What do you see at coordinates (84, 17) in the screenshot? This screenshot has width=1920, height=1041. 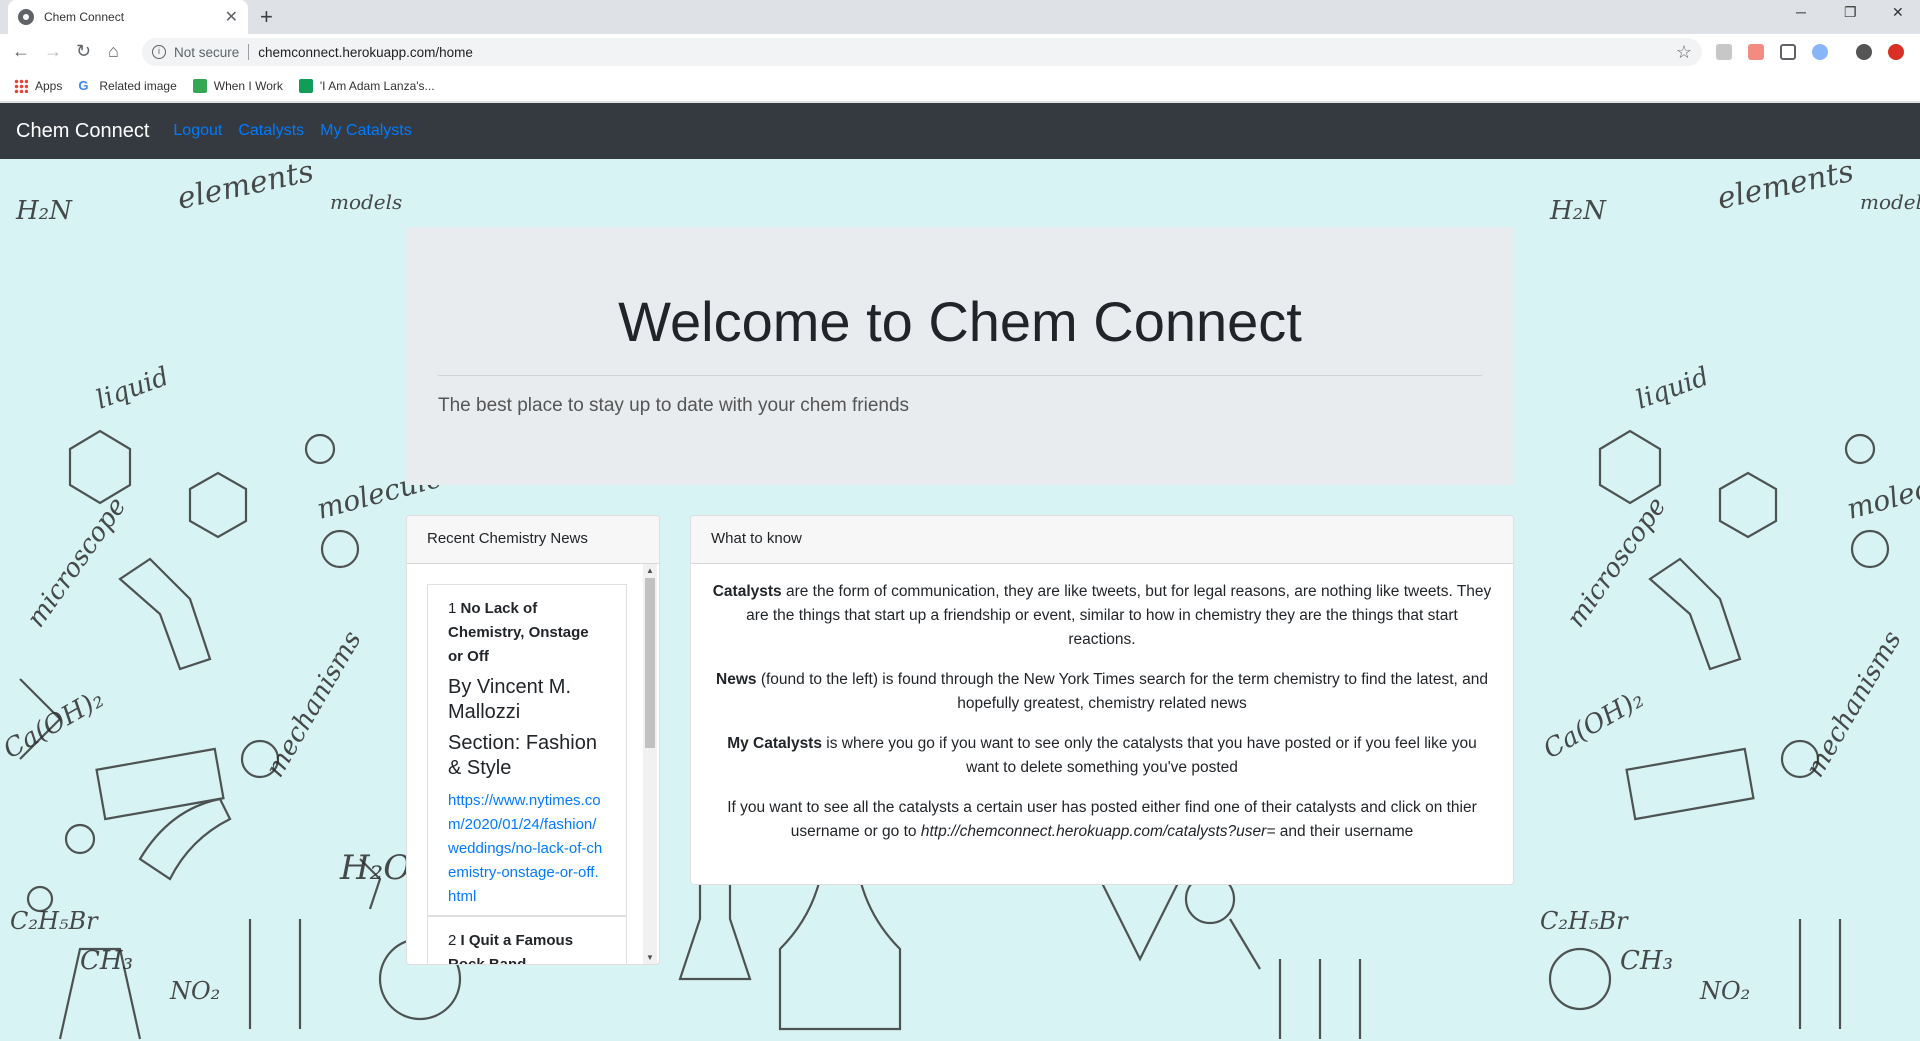 I see `tab-title: Chem Connect` at bounding box center [84, 17].